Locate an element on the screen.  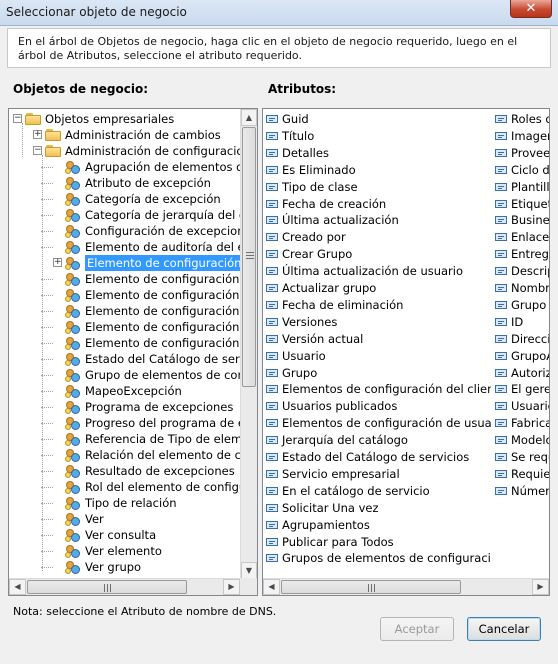
attribute-item: Número is located at coordinates (522, 491).